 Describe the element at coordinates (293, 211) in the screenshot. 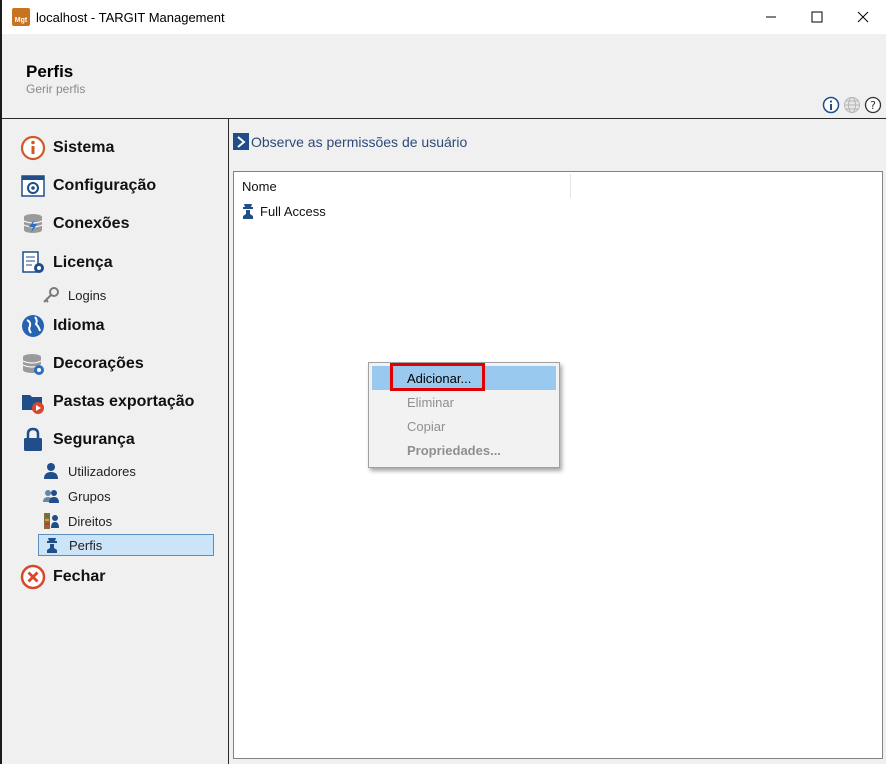

I see `list-item-label: Full Access` at that location.